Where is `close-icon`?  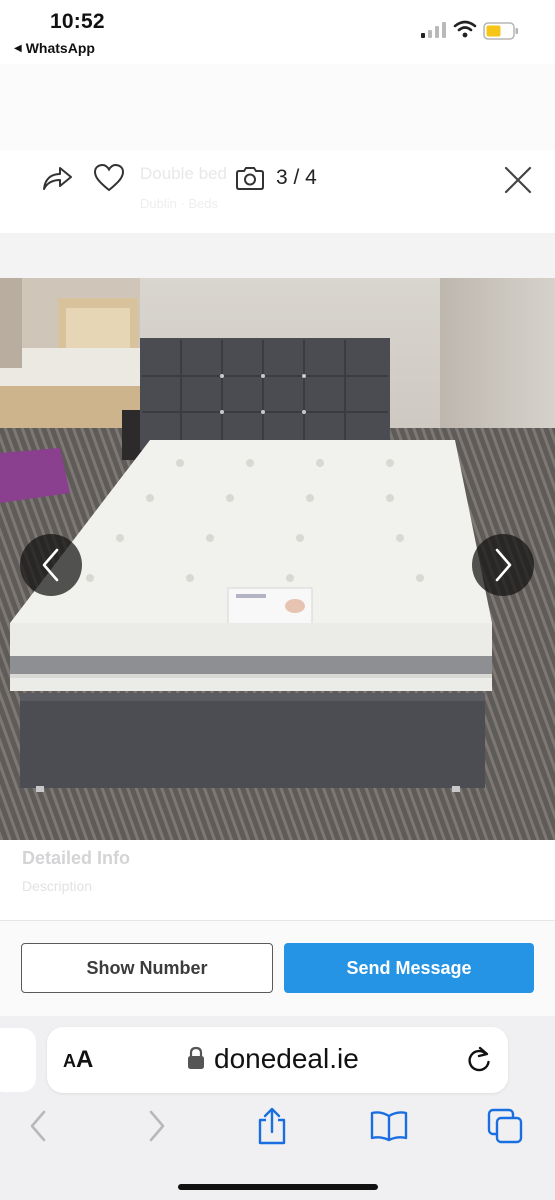 close-icon is located at coordinates (518, 180).